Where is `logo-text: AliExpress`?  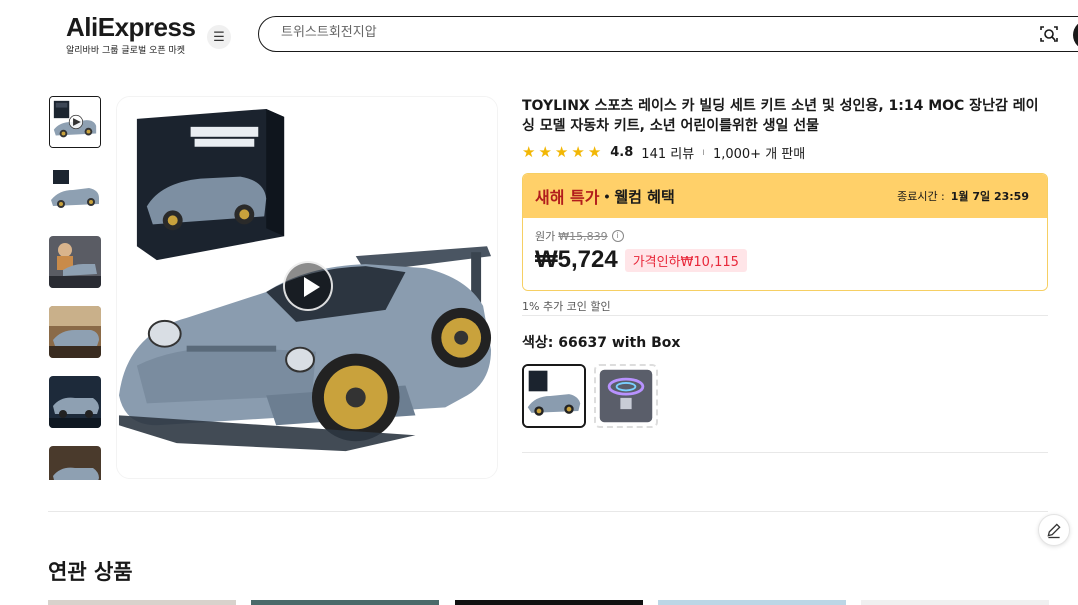
logo-text: AliExpress is located at coordinates (131, 27).